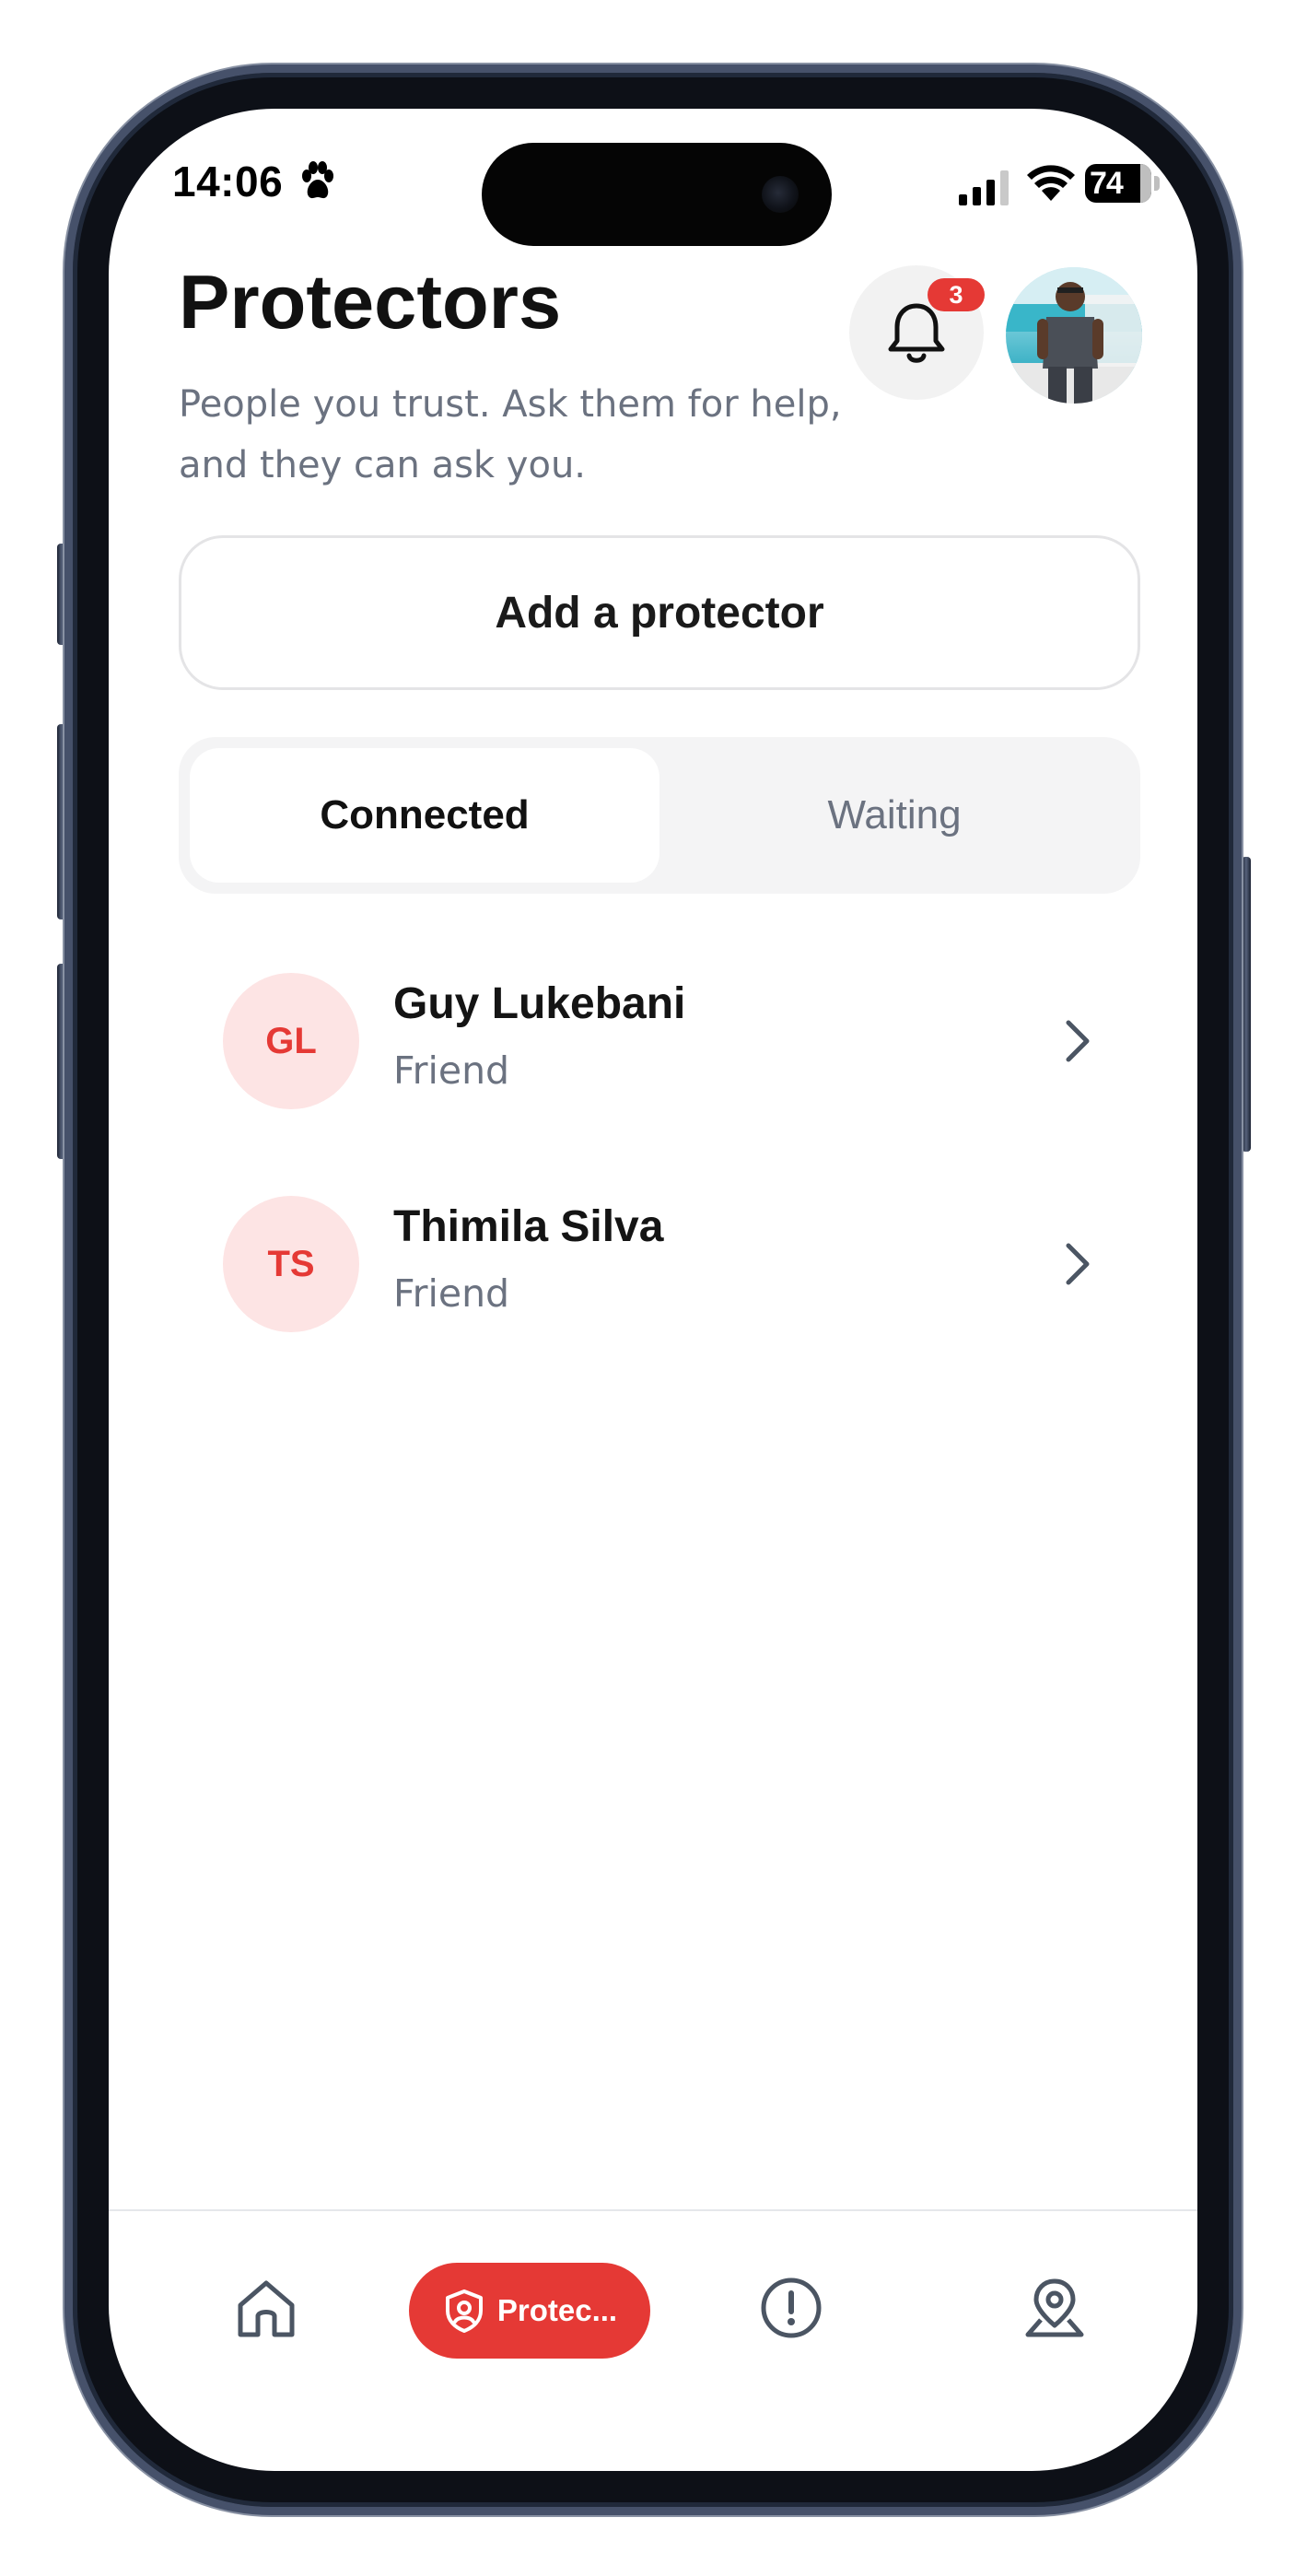 The height and width of the screenshot is (2576, 1307). I want to click on tab-waiting: Waiting, so click(894, 815).